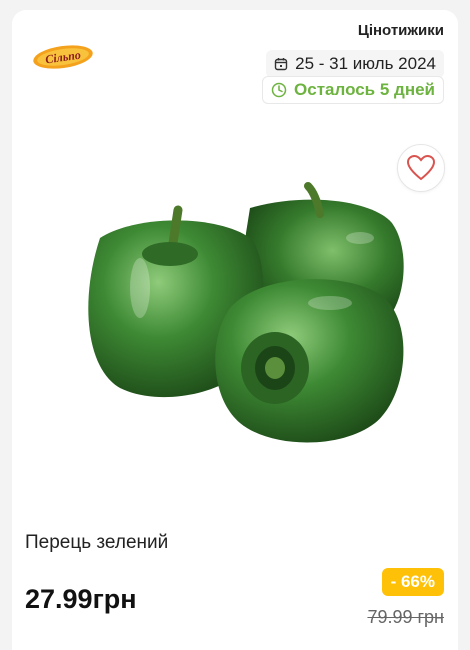  I want to click on promo-label: Цінотижики, so click(400, 30).